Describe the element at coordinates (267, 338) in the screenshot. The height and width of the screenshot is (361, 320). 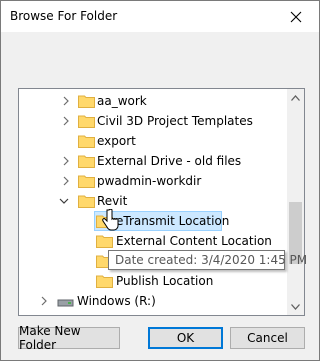
I see `cancel-button: Cancel` at that location.